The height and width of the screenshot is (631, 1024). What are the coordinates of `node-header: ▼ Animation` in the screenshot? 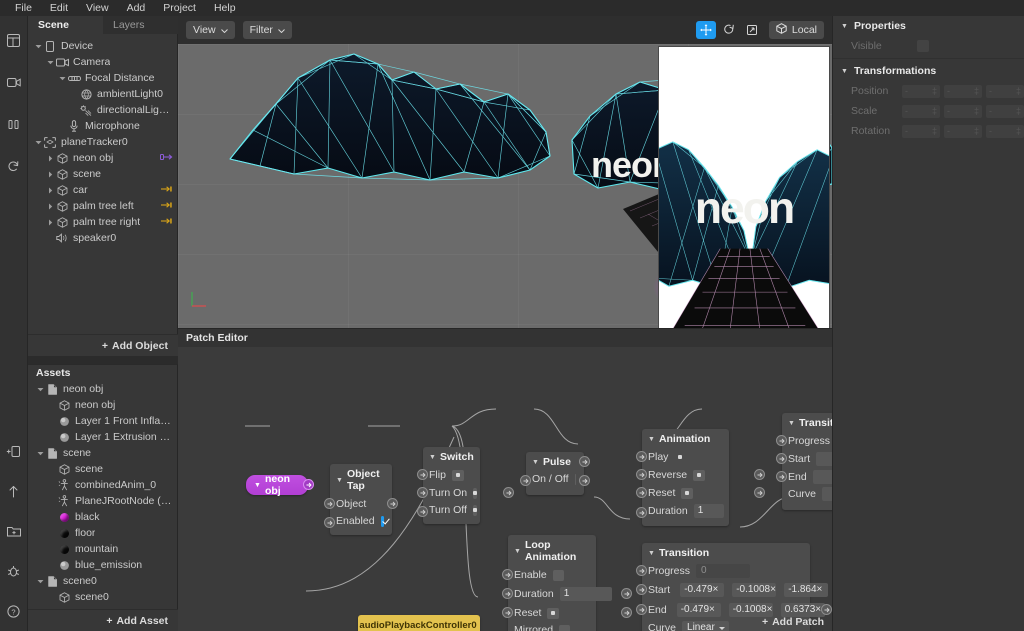 It's located at (685, 438).